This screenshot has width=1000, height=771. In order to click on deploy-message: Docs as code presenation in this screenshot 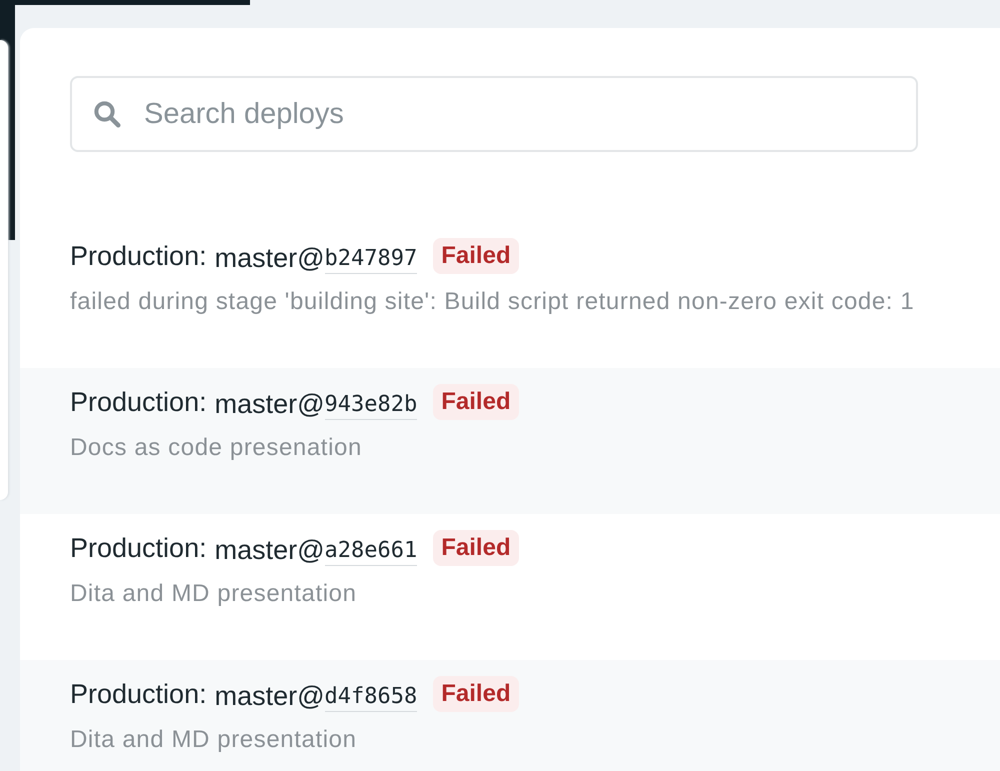, I will do `click(216, 448)`.